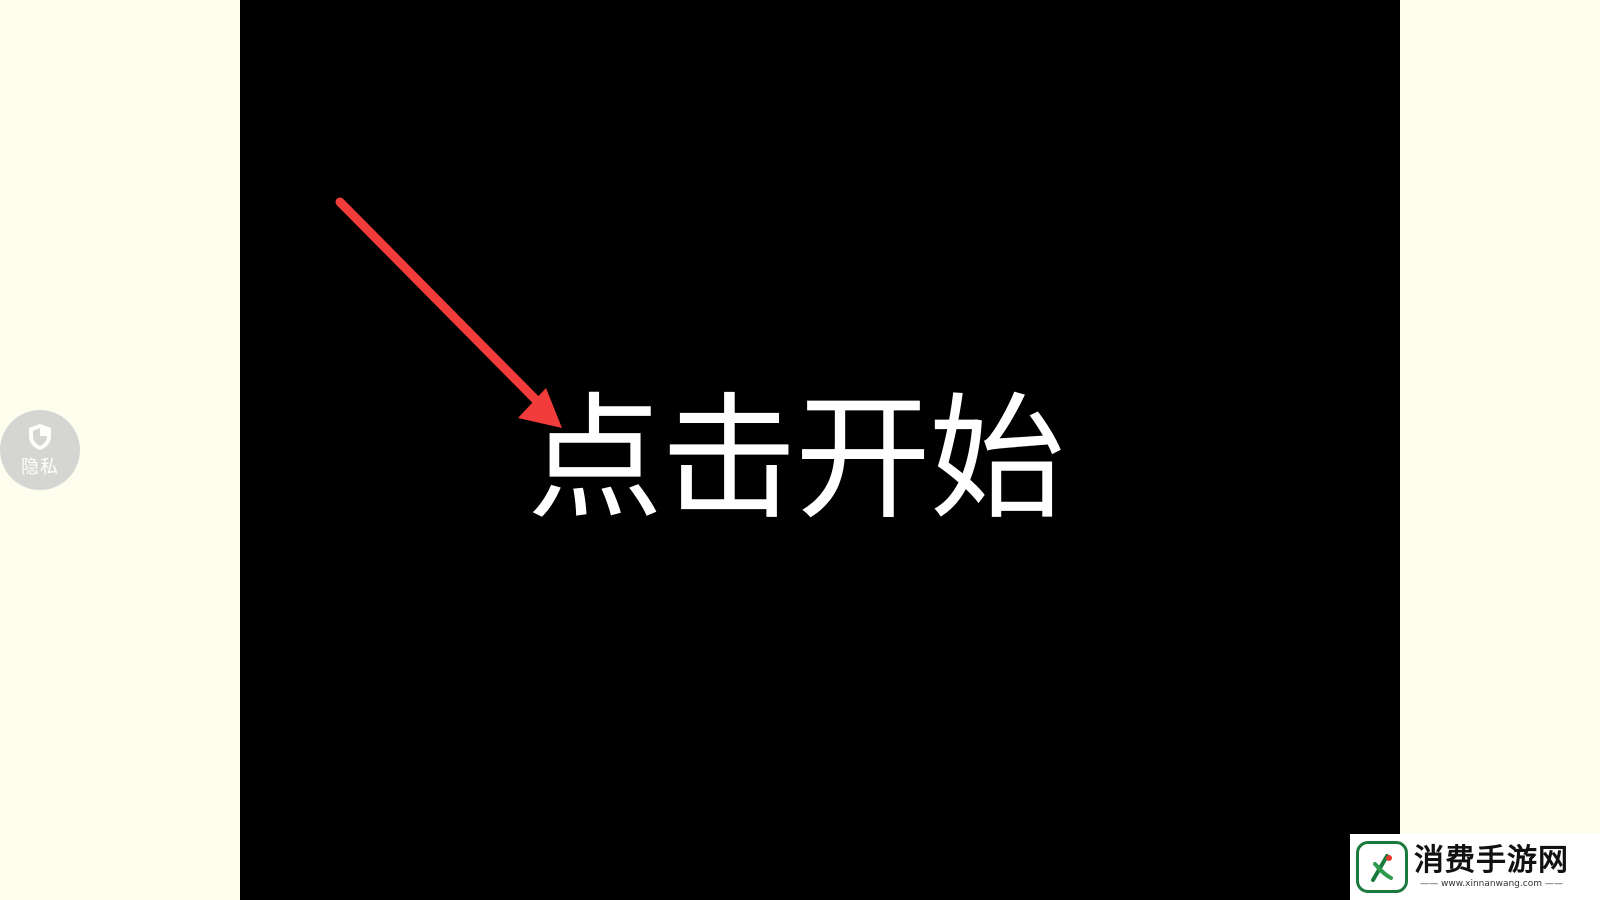 This screenshot has height=900, width=1600. I want to click on privacy-button: 隐私, so click(40, 450).